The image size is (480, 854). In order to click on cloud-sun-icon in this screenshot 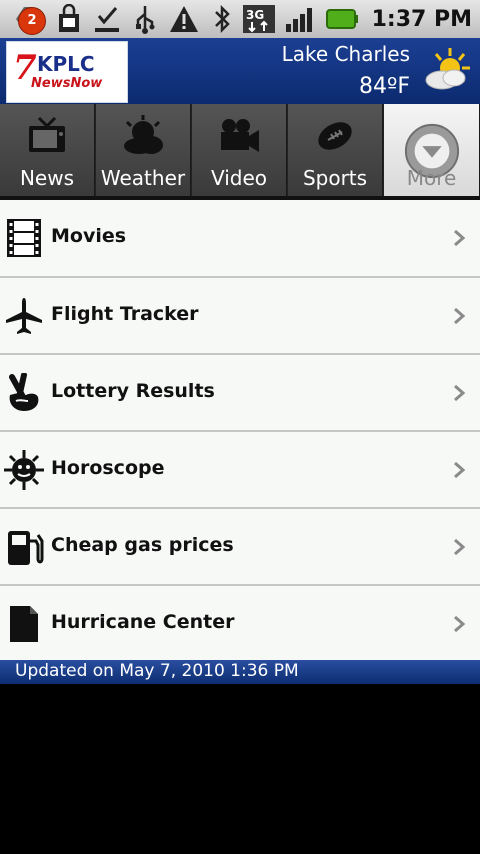, I will do `click(143, 134)`.